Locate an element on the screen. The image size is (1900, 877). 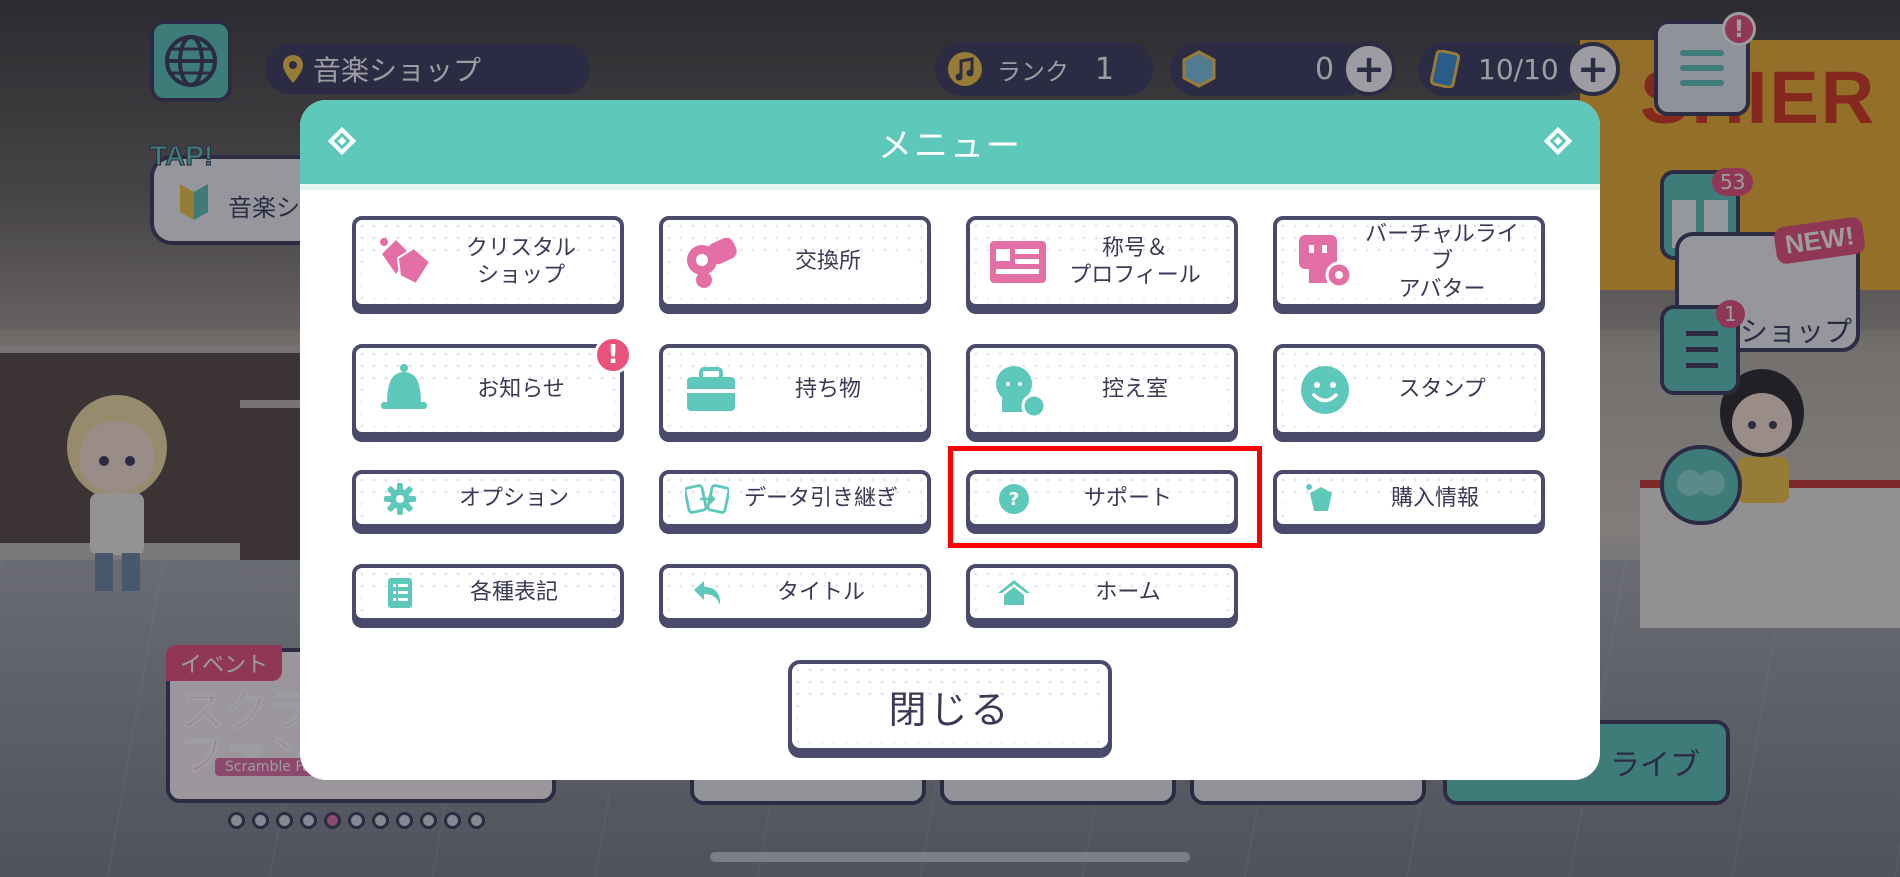
menu-item-label: クリスタル ショップ is located at coordinates (520, 262).